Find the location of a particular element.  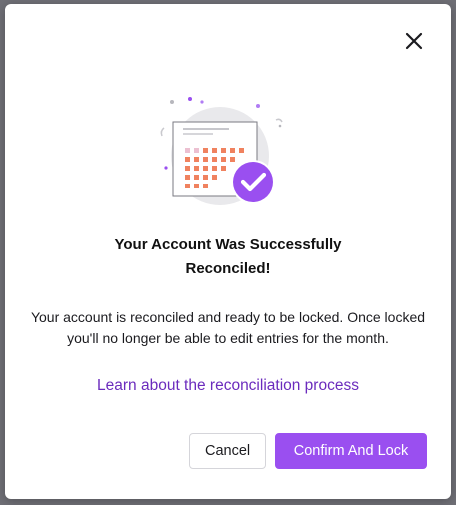

cancel-button: Cancel is located at coordinates (227, 451).